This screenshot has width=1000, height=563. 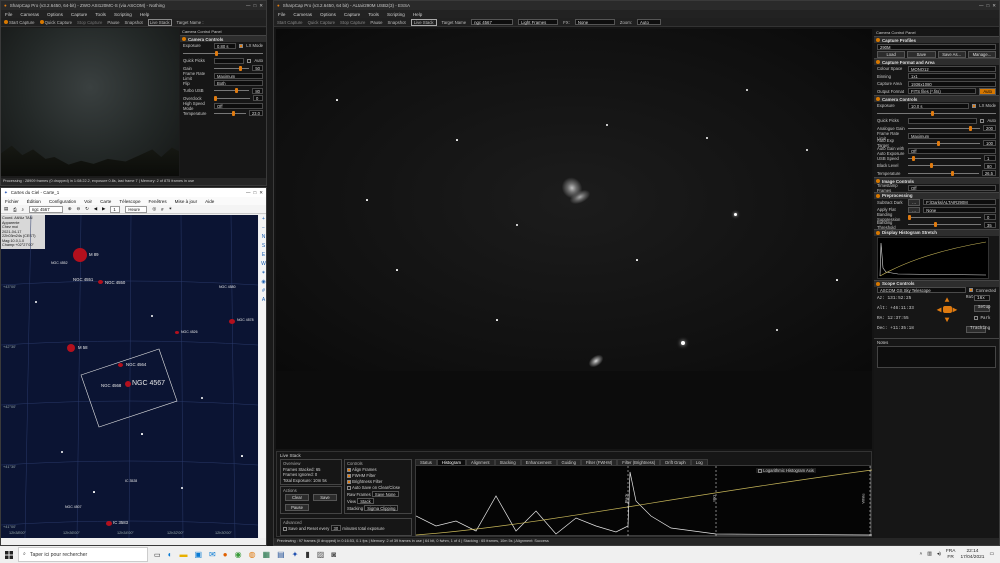 What do you see at coordinates (538, 22) in the screenshot?
I see `frame-type-dropdown: Light Frames` at bounding box center [538, 22].